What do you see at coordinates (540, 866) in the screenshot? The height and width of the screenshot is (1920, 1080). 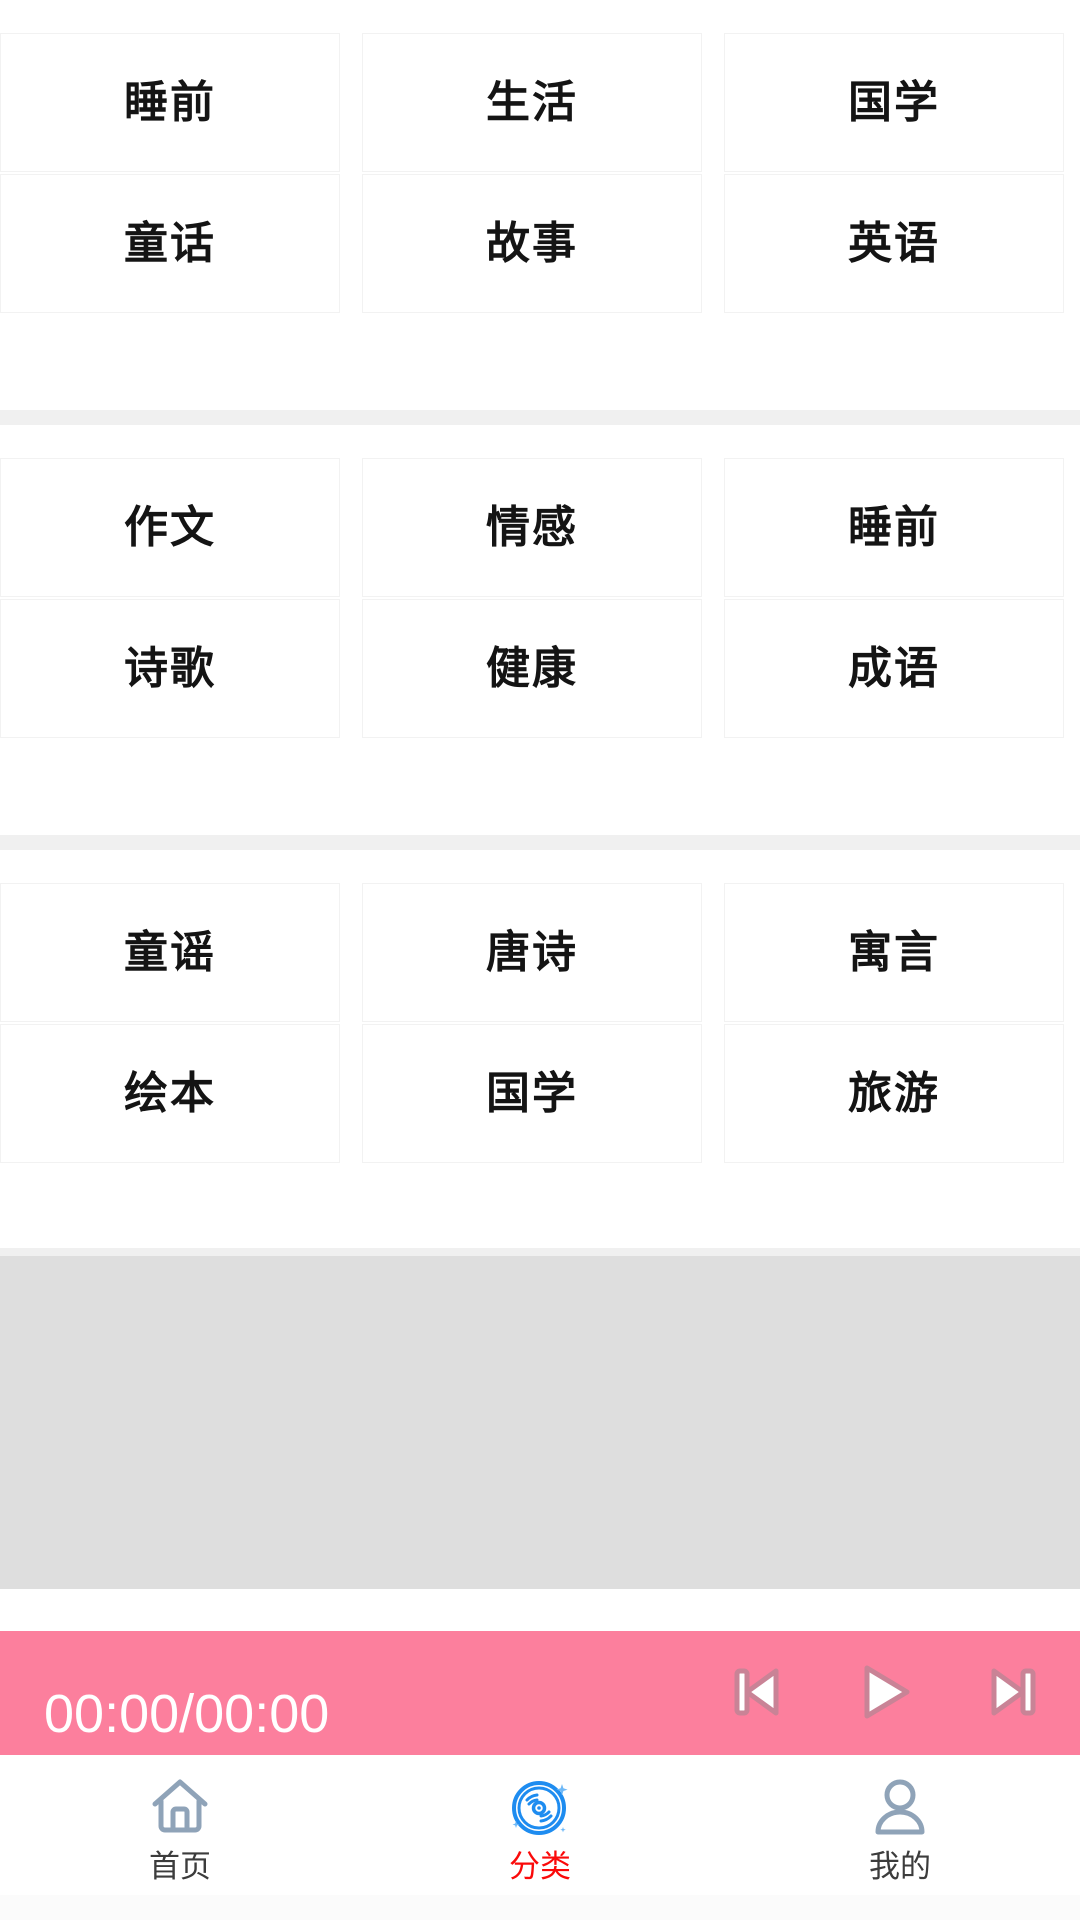 I see `section-3-top-padding` at bounding box center [540, 866].